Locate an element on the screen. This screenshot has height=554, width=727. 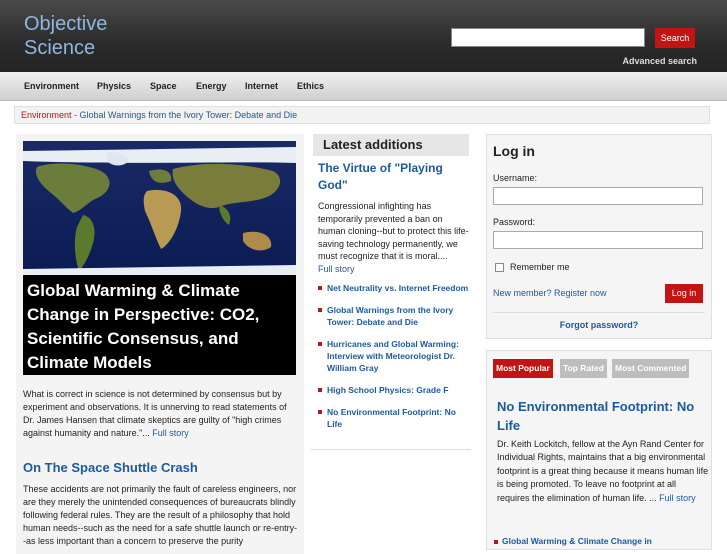
tab-top-rated: Top Rated is located at coordinates (583, 368).